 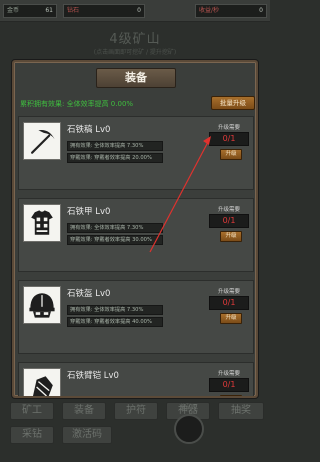 What do you see at coordinates (30, 11) in the screenshot?
I see `gold-stat: 金币 61` at bounding box center [30, 11].